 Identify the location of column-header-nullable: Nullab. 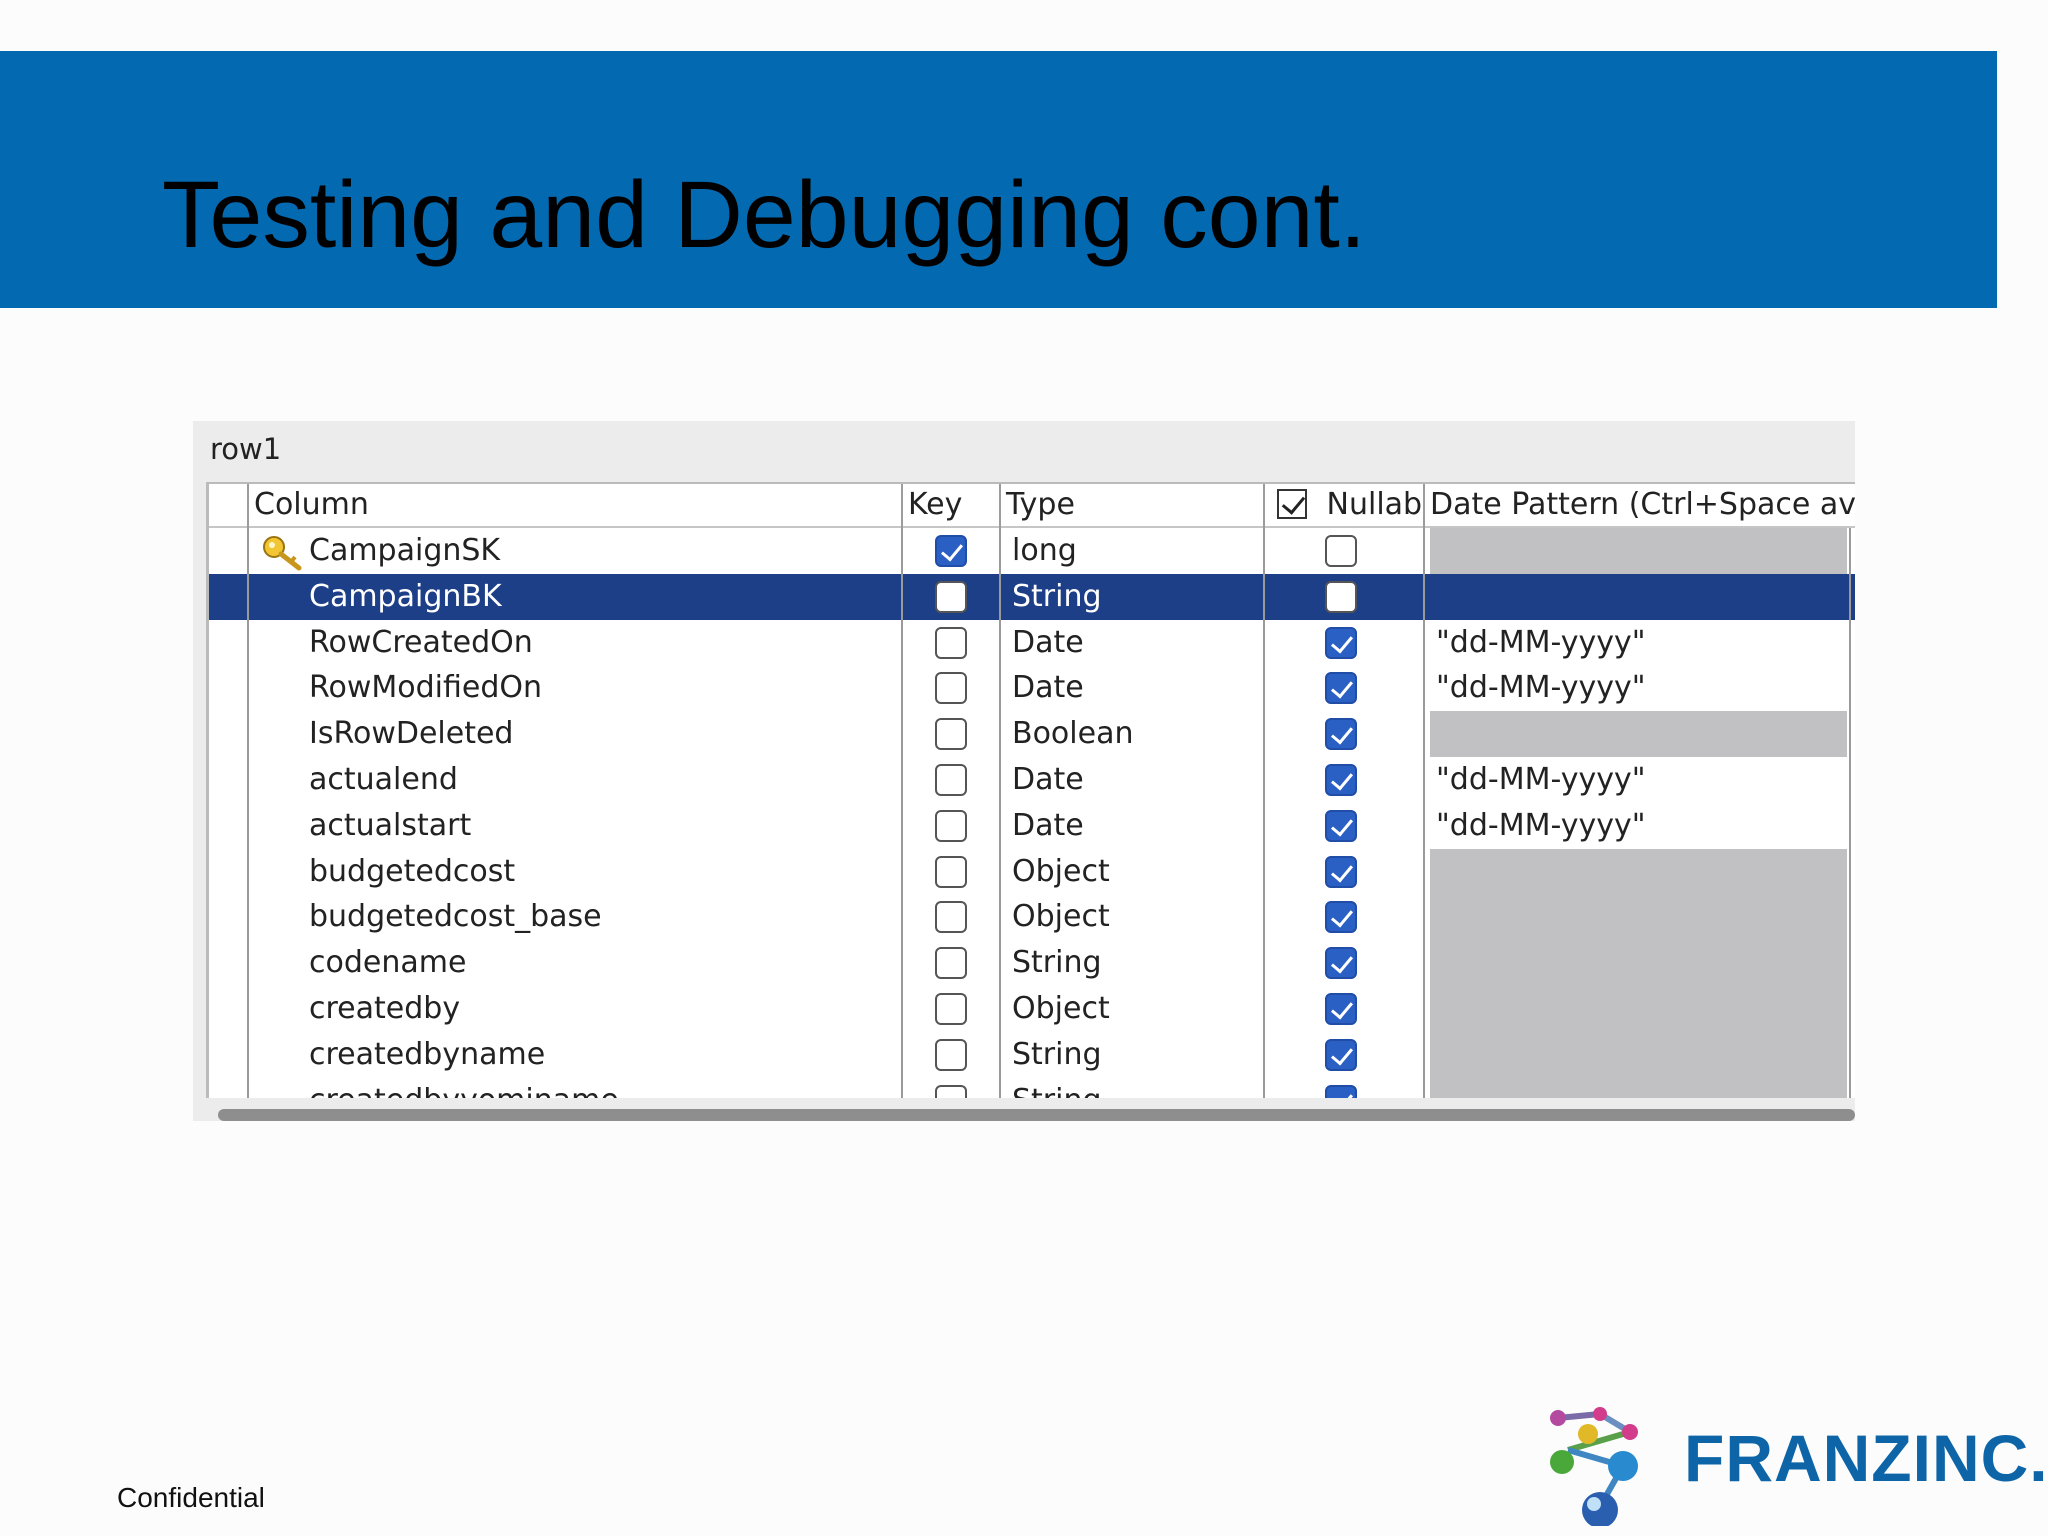
(1343, 506).